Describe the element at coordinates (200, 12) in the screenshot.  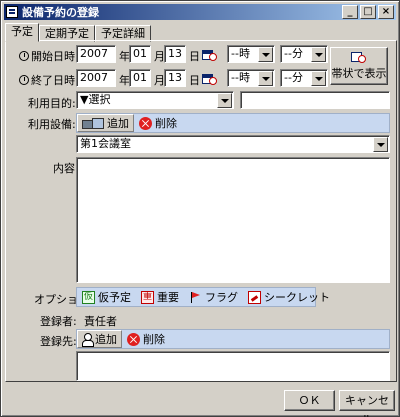
I see `title-bar: 設備予約の登録 _ □ ×` at that location.